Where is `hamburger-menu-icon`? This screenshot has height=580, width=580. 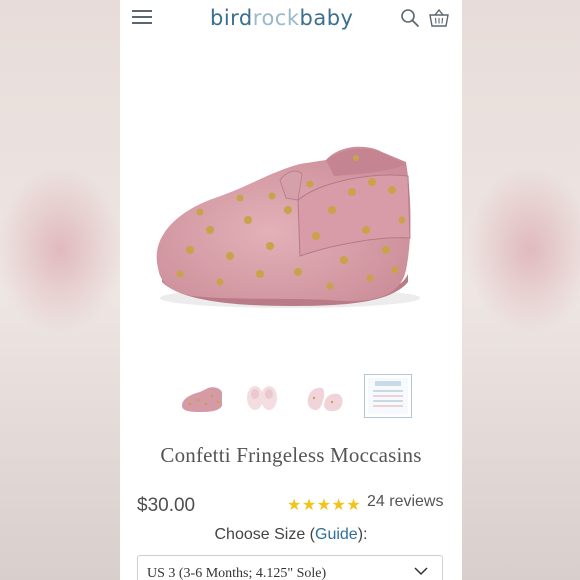
hamburger-menu-icon is located at coordinates (143, 17).